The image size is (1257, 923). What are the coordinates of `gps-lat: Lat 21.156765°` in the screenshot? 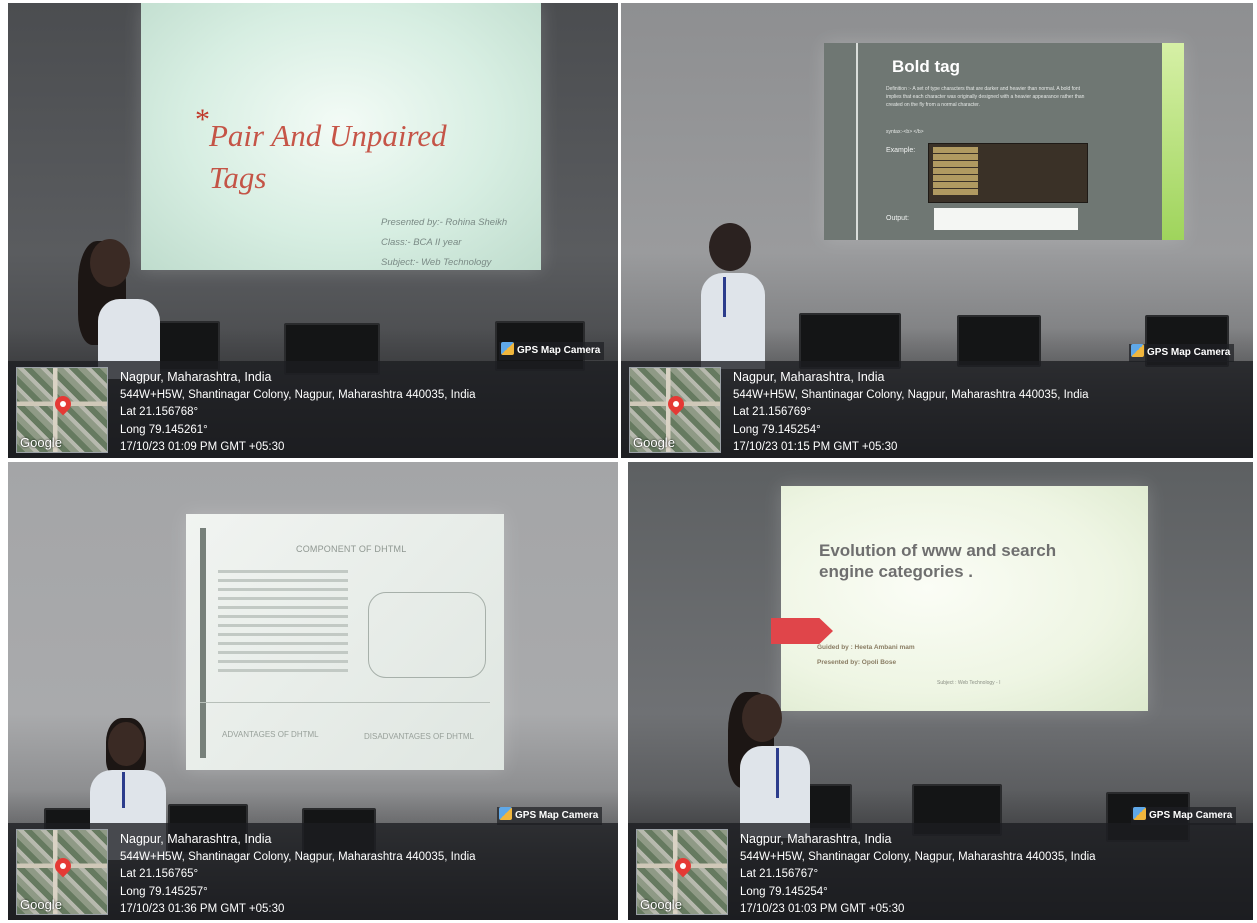 It's located at (159, 874).